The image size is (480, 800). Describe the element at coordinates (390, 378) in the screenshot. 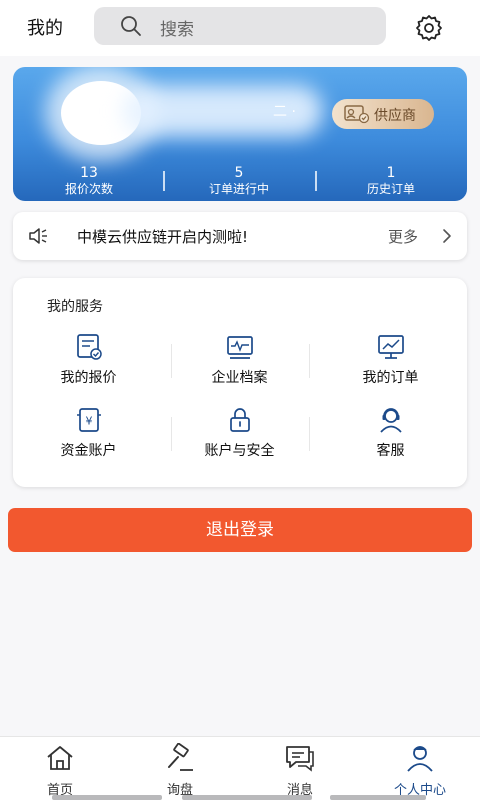

I see `service-label: 我的订单` at that location.